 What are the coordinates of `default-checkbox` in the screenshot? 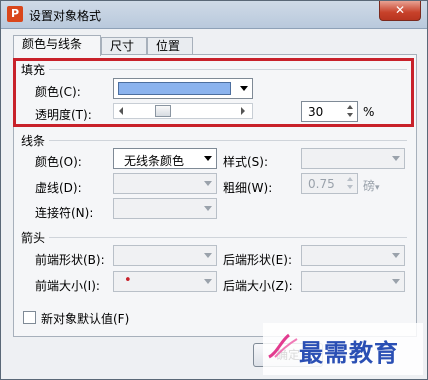 It's located at (29, 317).